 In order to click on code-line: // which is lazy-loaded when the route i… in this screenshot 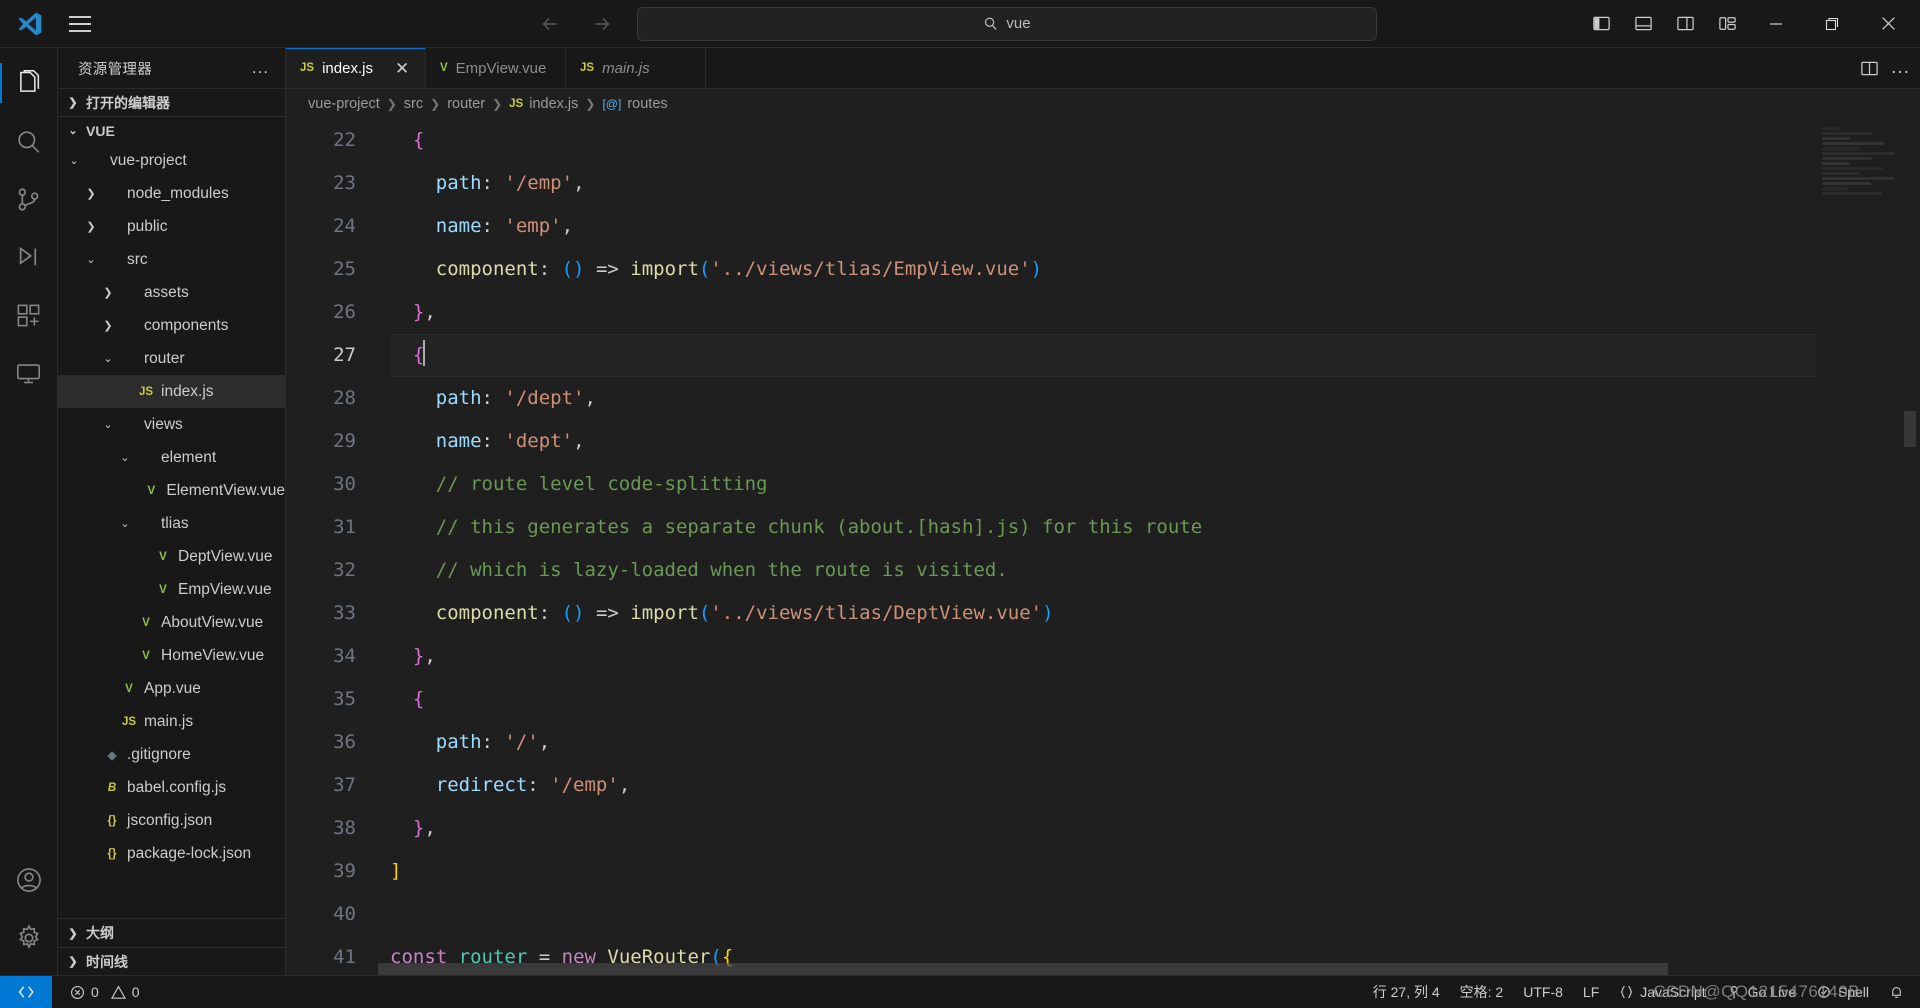, I will do `click(1103, 570)`.